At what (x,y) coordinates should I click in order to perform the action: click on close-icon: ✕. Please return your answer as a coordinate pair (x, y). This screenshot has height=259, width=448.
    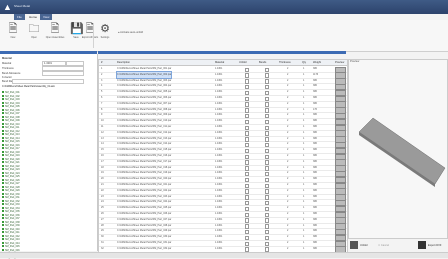
    Looking at the image, I should click on (379, 245).